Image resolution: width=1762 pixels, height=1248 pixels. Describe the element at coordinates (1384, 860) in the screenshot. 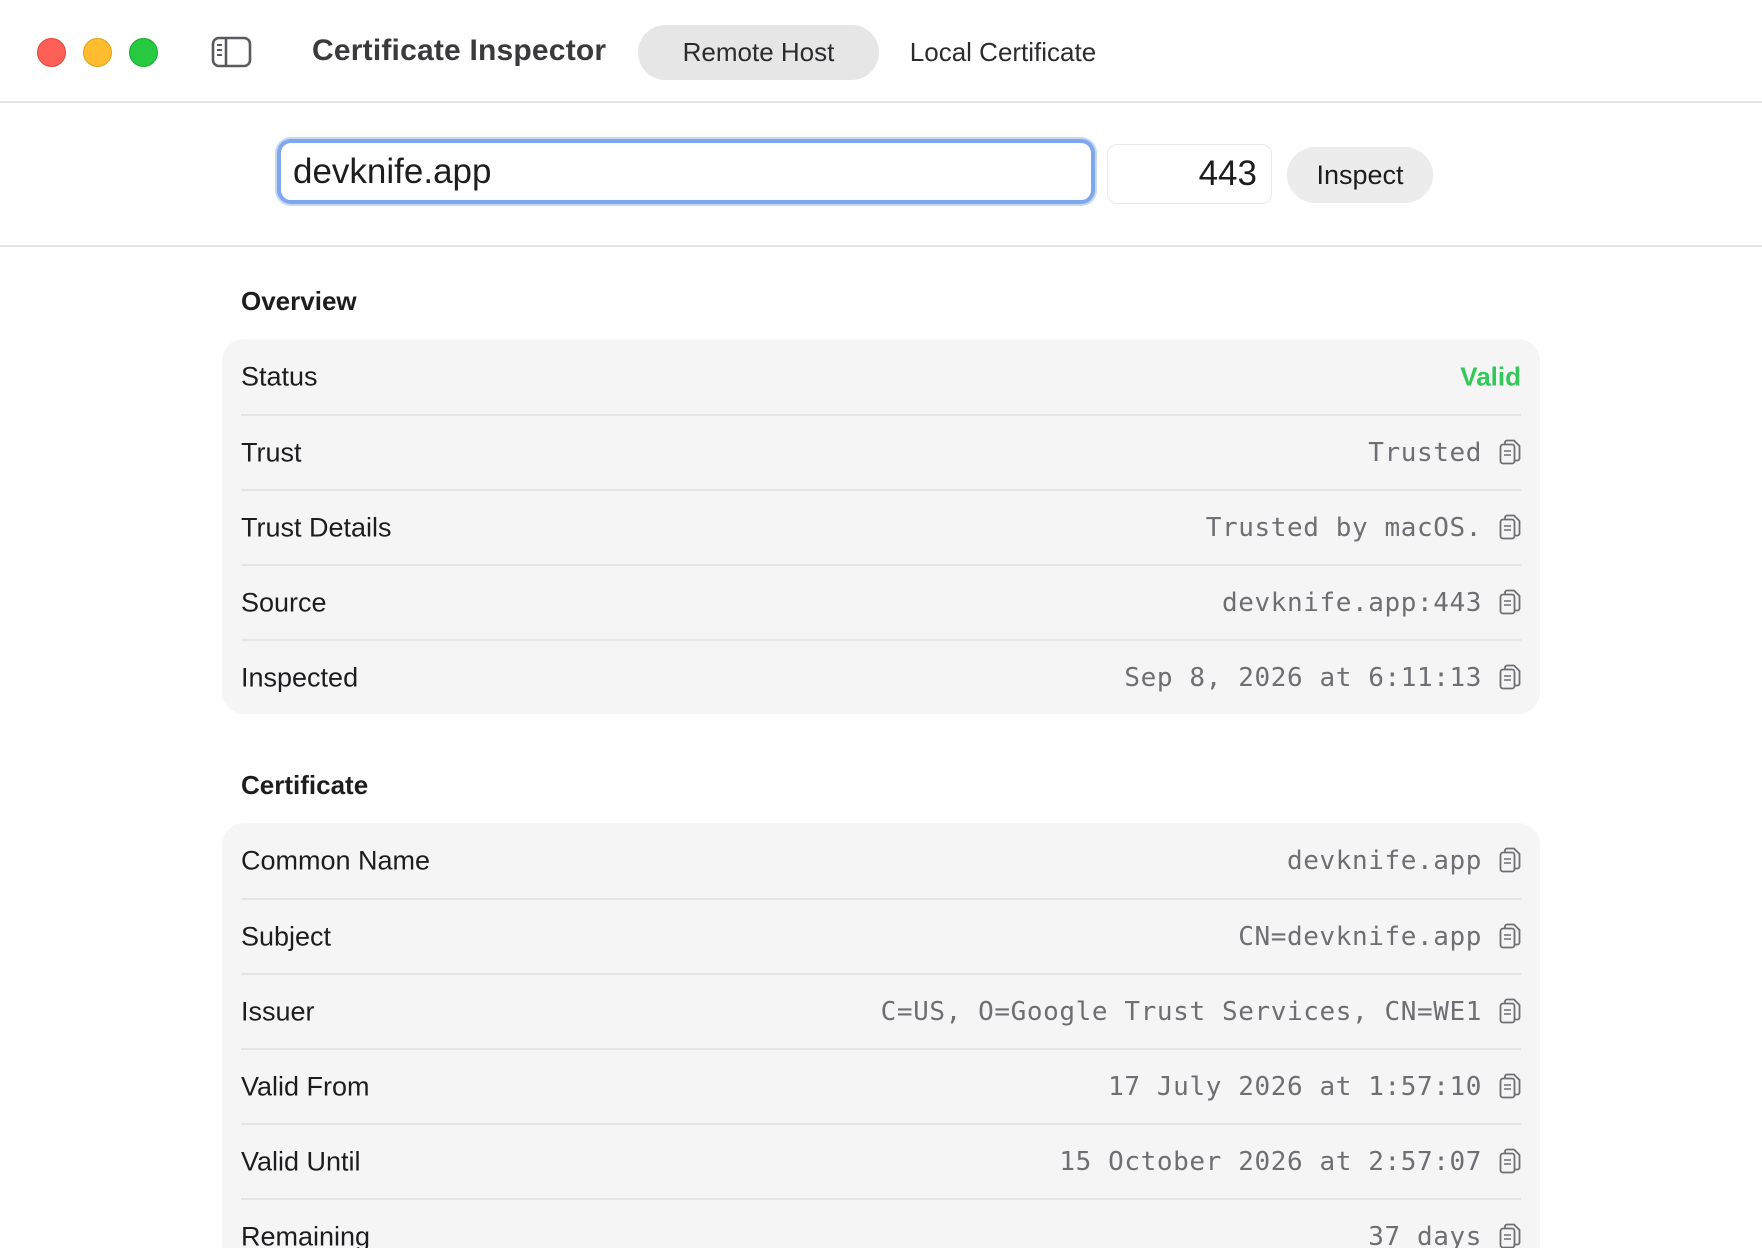

I see `row-value: devknife.app` at that location.